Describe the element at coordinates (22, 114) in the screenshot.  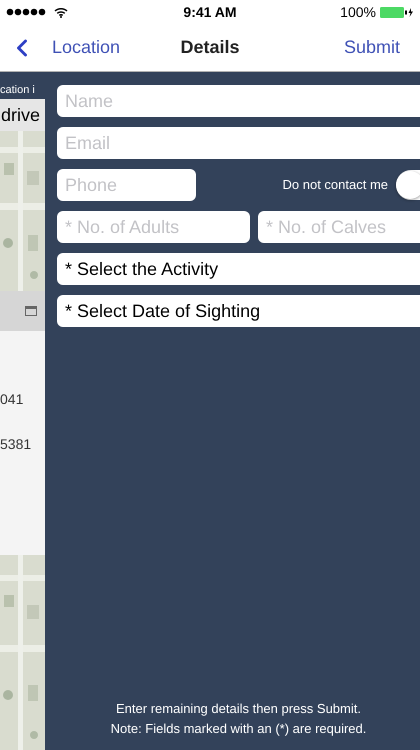
I see `street-button: drive` at that location.